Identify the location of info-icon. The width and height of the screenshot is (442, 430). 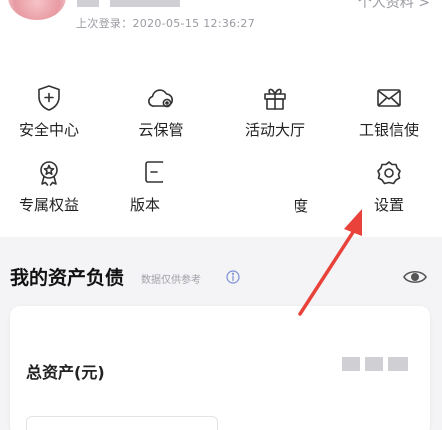
(233, 277).